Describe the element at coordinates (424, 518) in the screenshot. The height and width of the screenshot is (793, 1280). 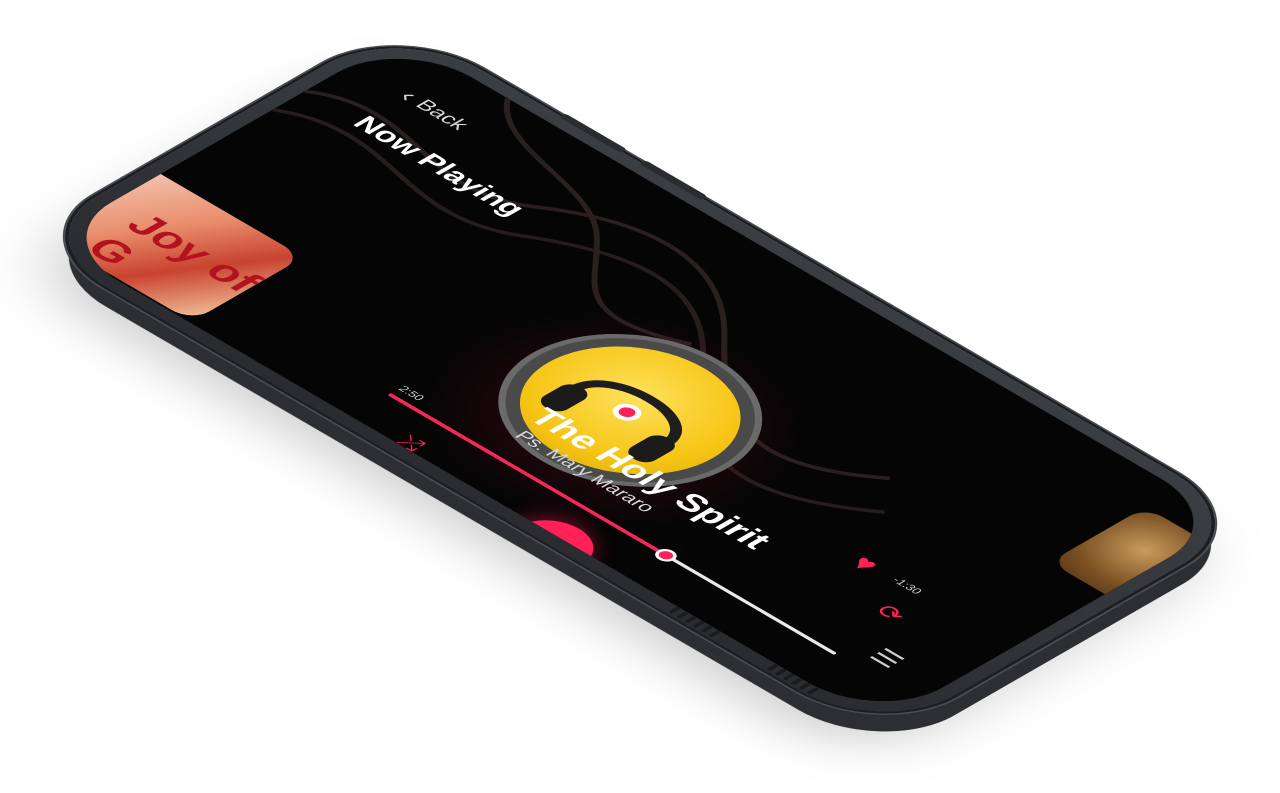
I see `share-icon: ⋔` at that location.